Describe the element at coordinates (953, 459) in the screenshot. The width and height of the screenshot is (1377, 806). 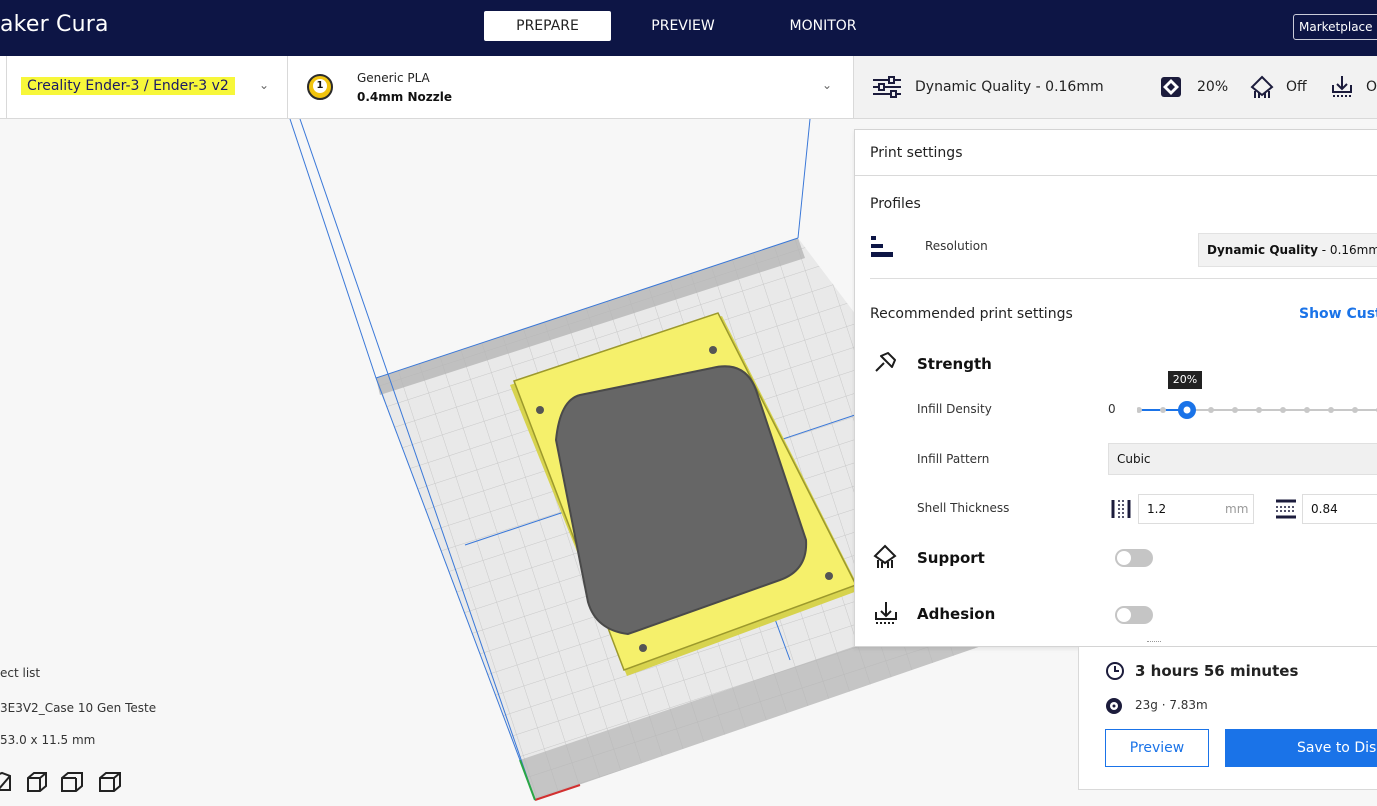
I see `infill-pattern-label: Infill Pattern` at that location.